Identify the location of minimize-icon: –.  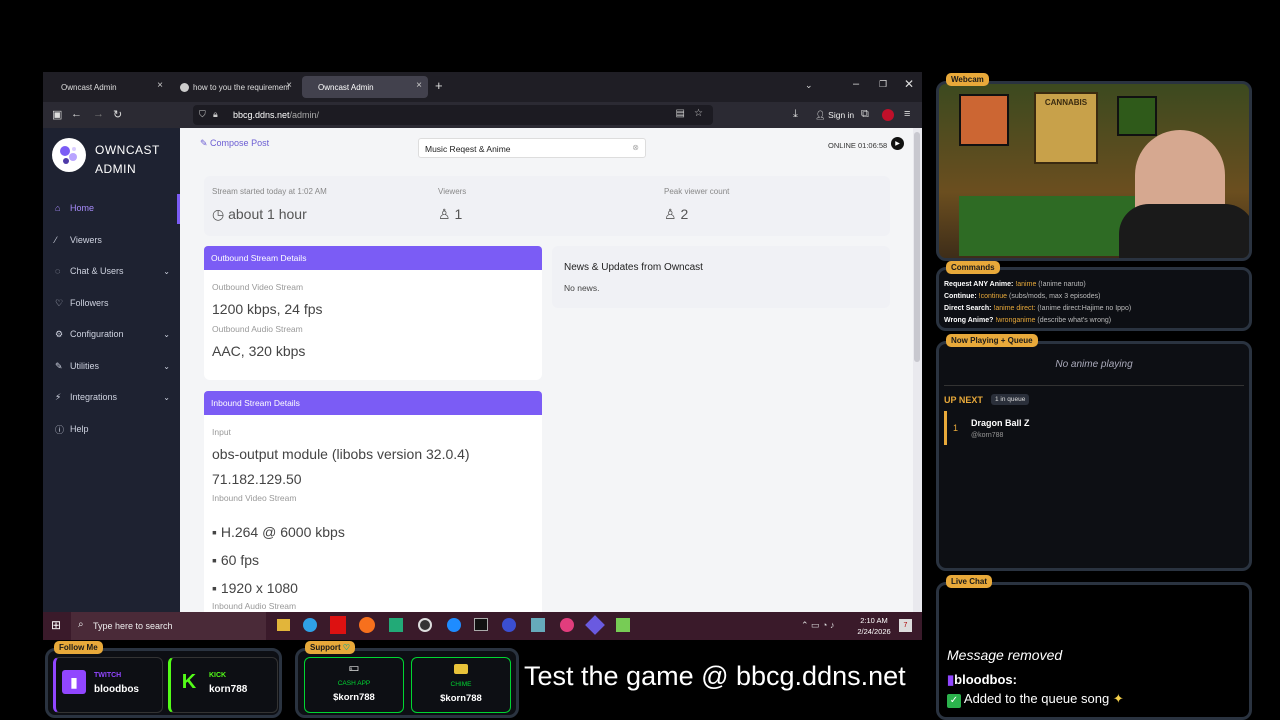
(856, 84).